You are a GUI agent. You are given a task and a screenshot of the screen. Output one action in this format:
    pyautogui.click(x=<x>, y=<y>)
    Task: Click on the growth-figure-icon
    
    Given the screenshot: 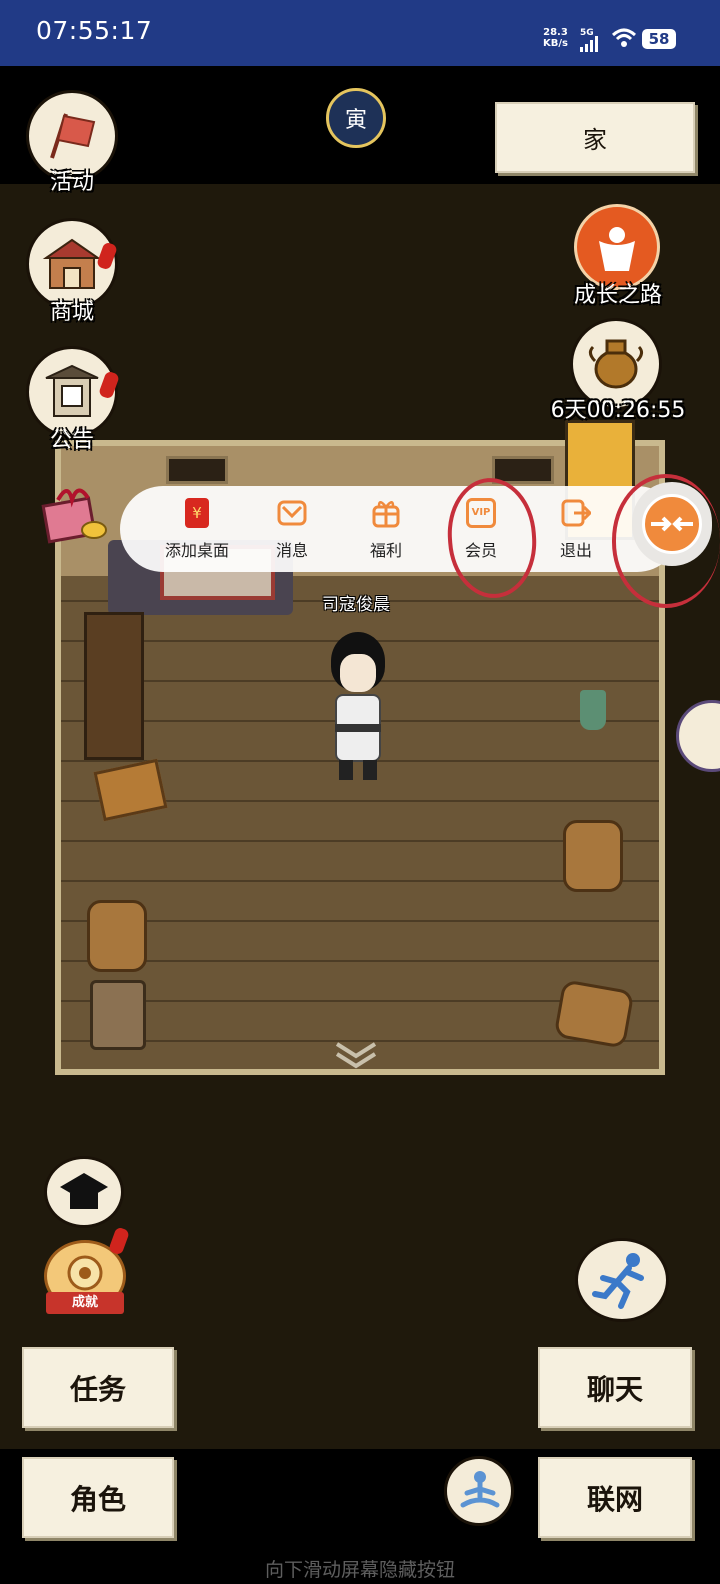 What is the action you would take?
    pyautogui.click(x=617, y=249)
    